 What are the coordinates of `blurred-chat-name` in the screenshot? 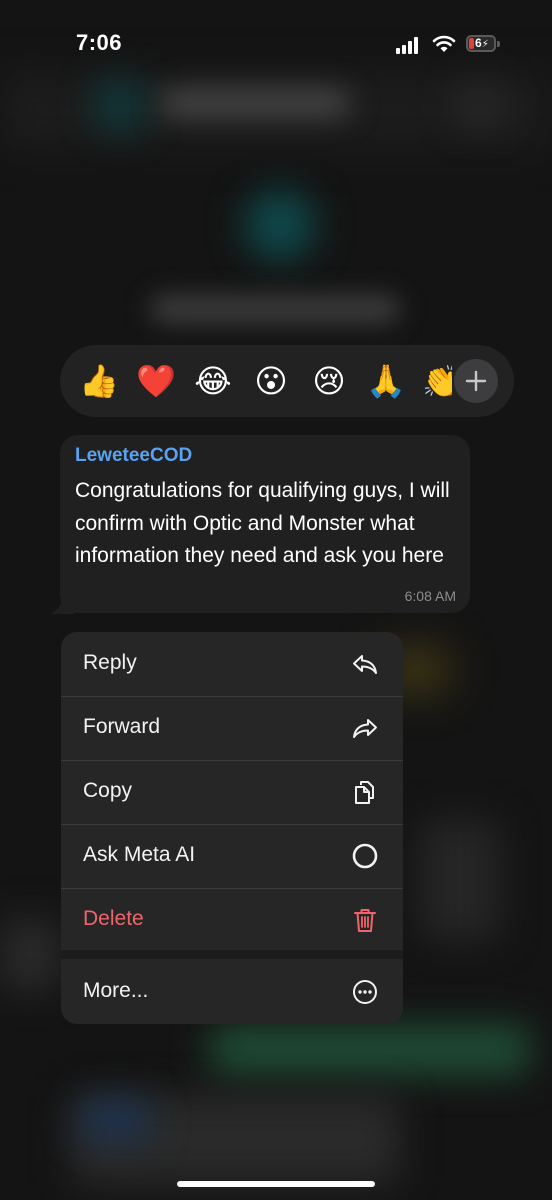 It's located at (255, 103).